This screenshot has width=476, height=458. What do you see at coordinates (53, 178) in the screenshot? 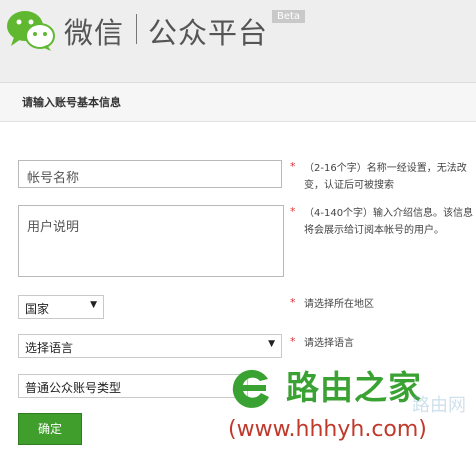
I see `account-name-value: 帐号名称` at bounding box center [53, 178].